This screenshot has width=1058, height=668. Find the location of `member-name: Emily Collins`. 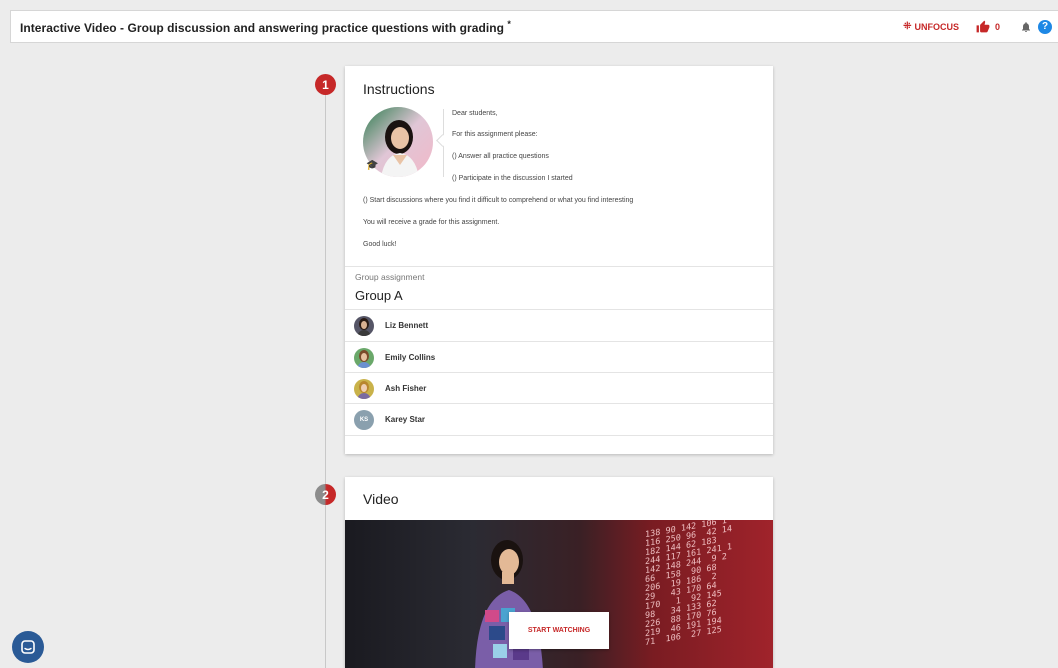

member-name: Emily Collins is located at coordinates (410, 357).